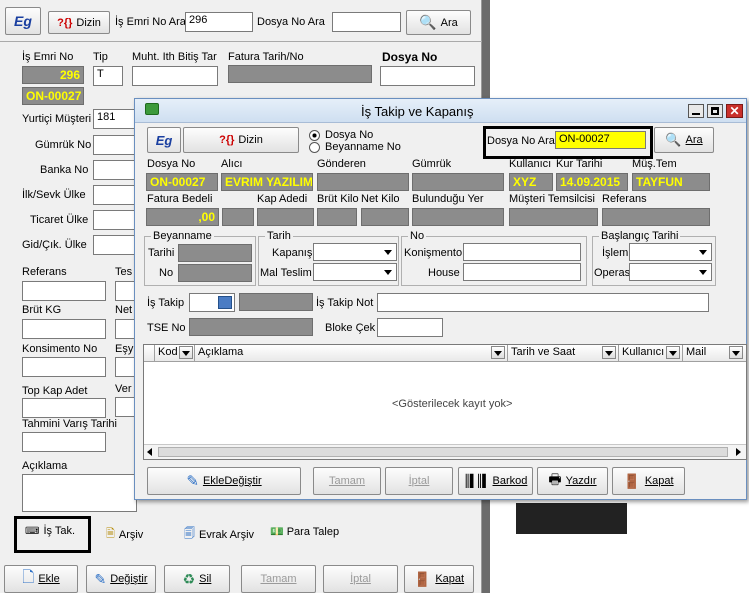 The height and width of the screenshot is (593, 749). I want to click on ticaret-ulke-input, so click(114, 220).